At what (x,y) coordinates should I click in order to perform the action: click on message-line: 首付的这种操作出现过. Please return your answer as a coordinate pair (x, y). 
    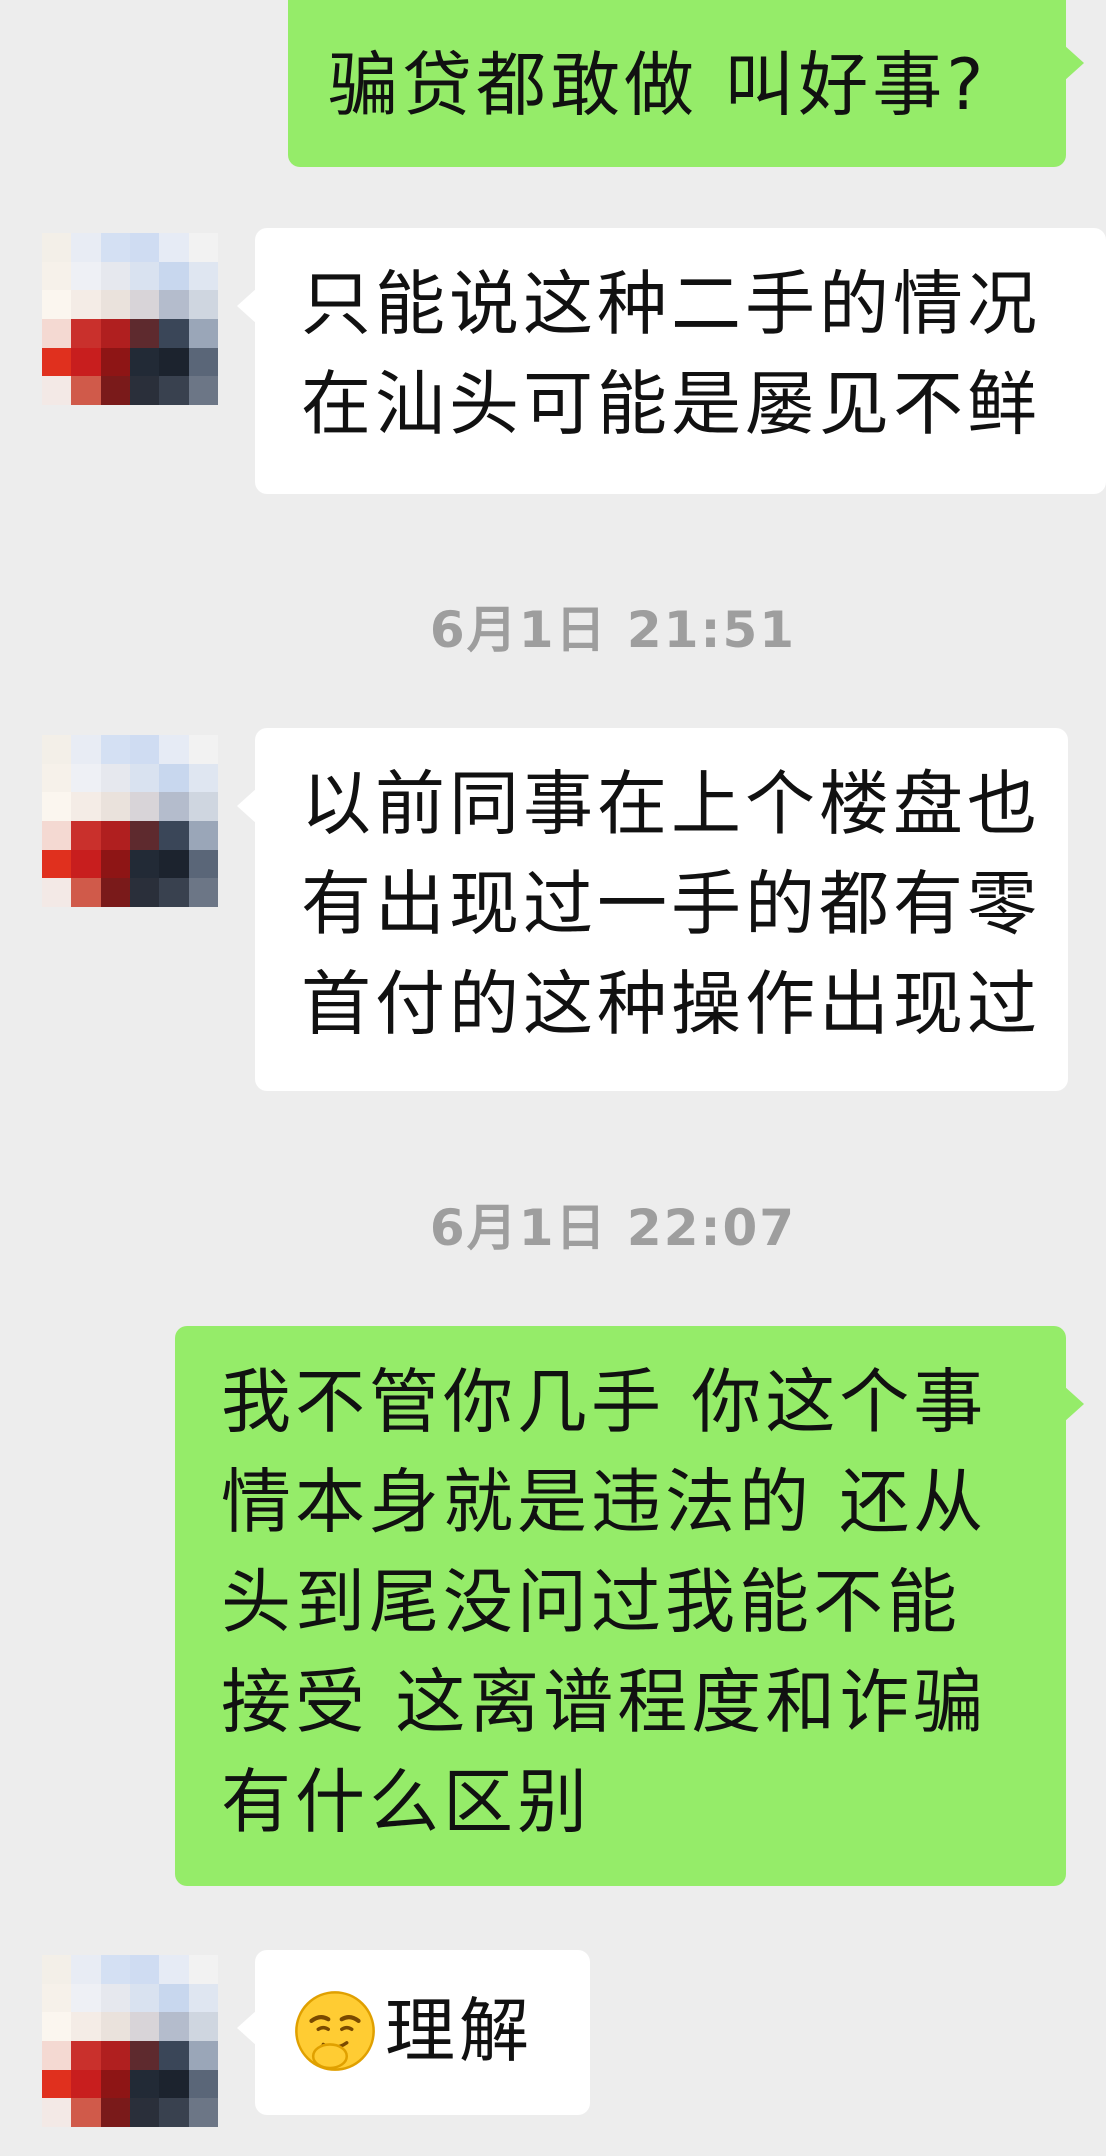
    Looking at the image, I should click on (671, 1004).